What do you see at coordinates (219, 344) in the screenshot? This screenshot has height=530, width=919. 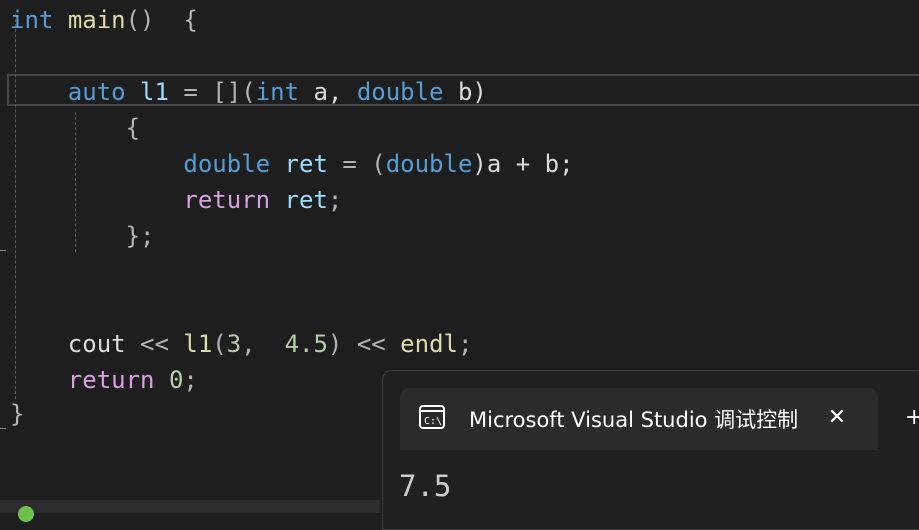 I see `code-token: (` at bounding box center [219, 344].